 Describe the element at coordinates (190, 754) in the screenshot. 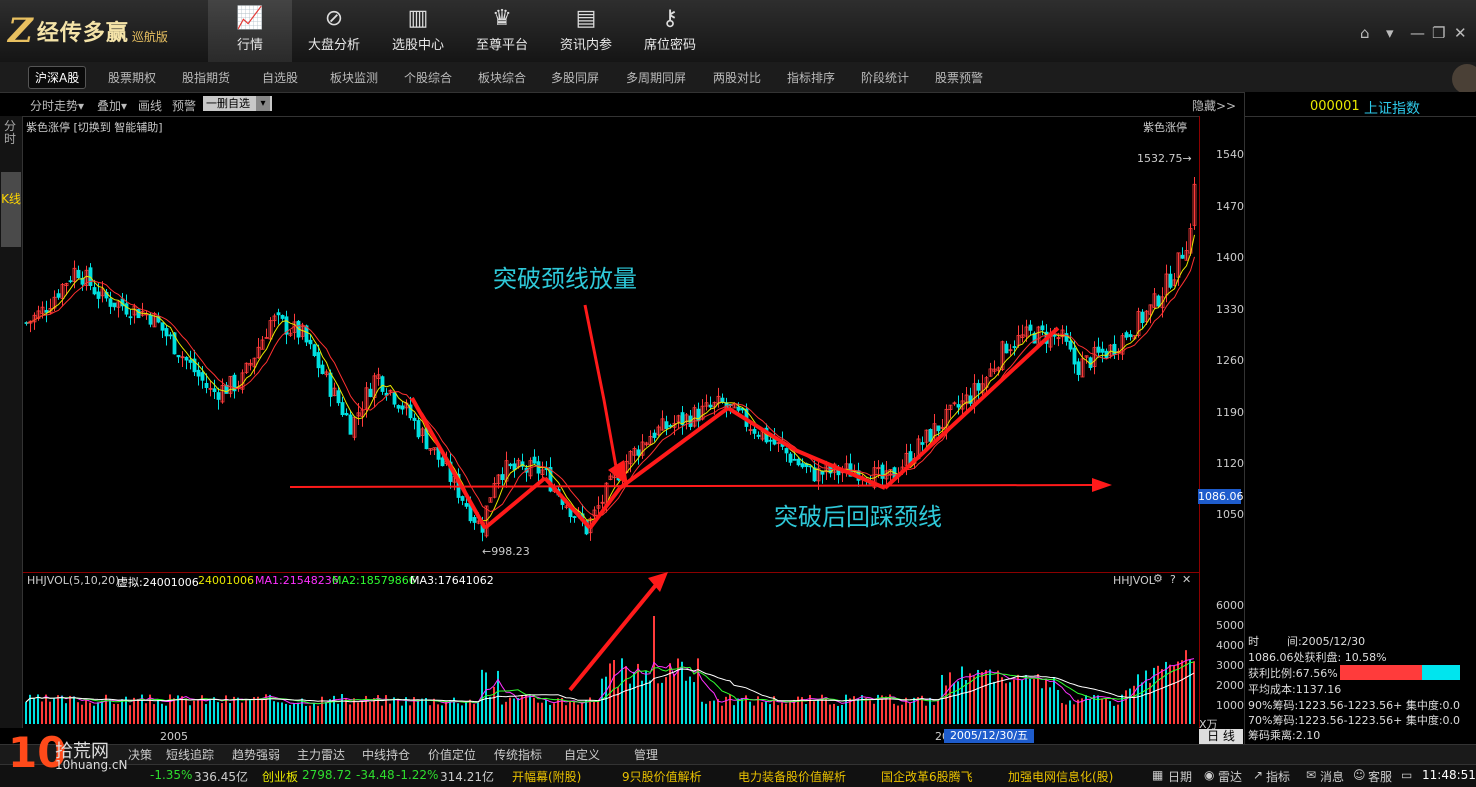

I see `tab-short-tracking: 短线追踪` at that location.